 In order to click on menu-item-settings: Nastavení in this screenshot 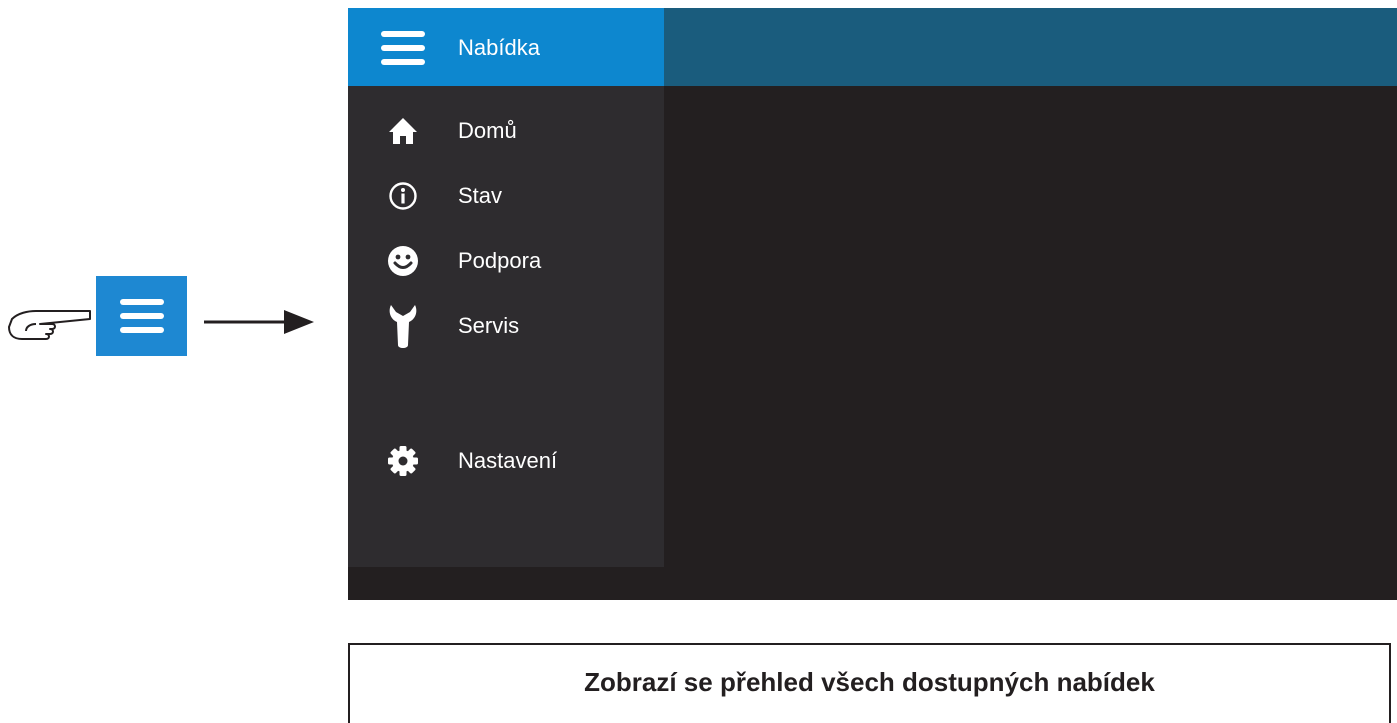, I will do `click(506, 461)`.